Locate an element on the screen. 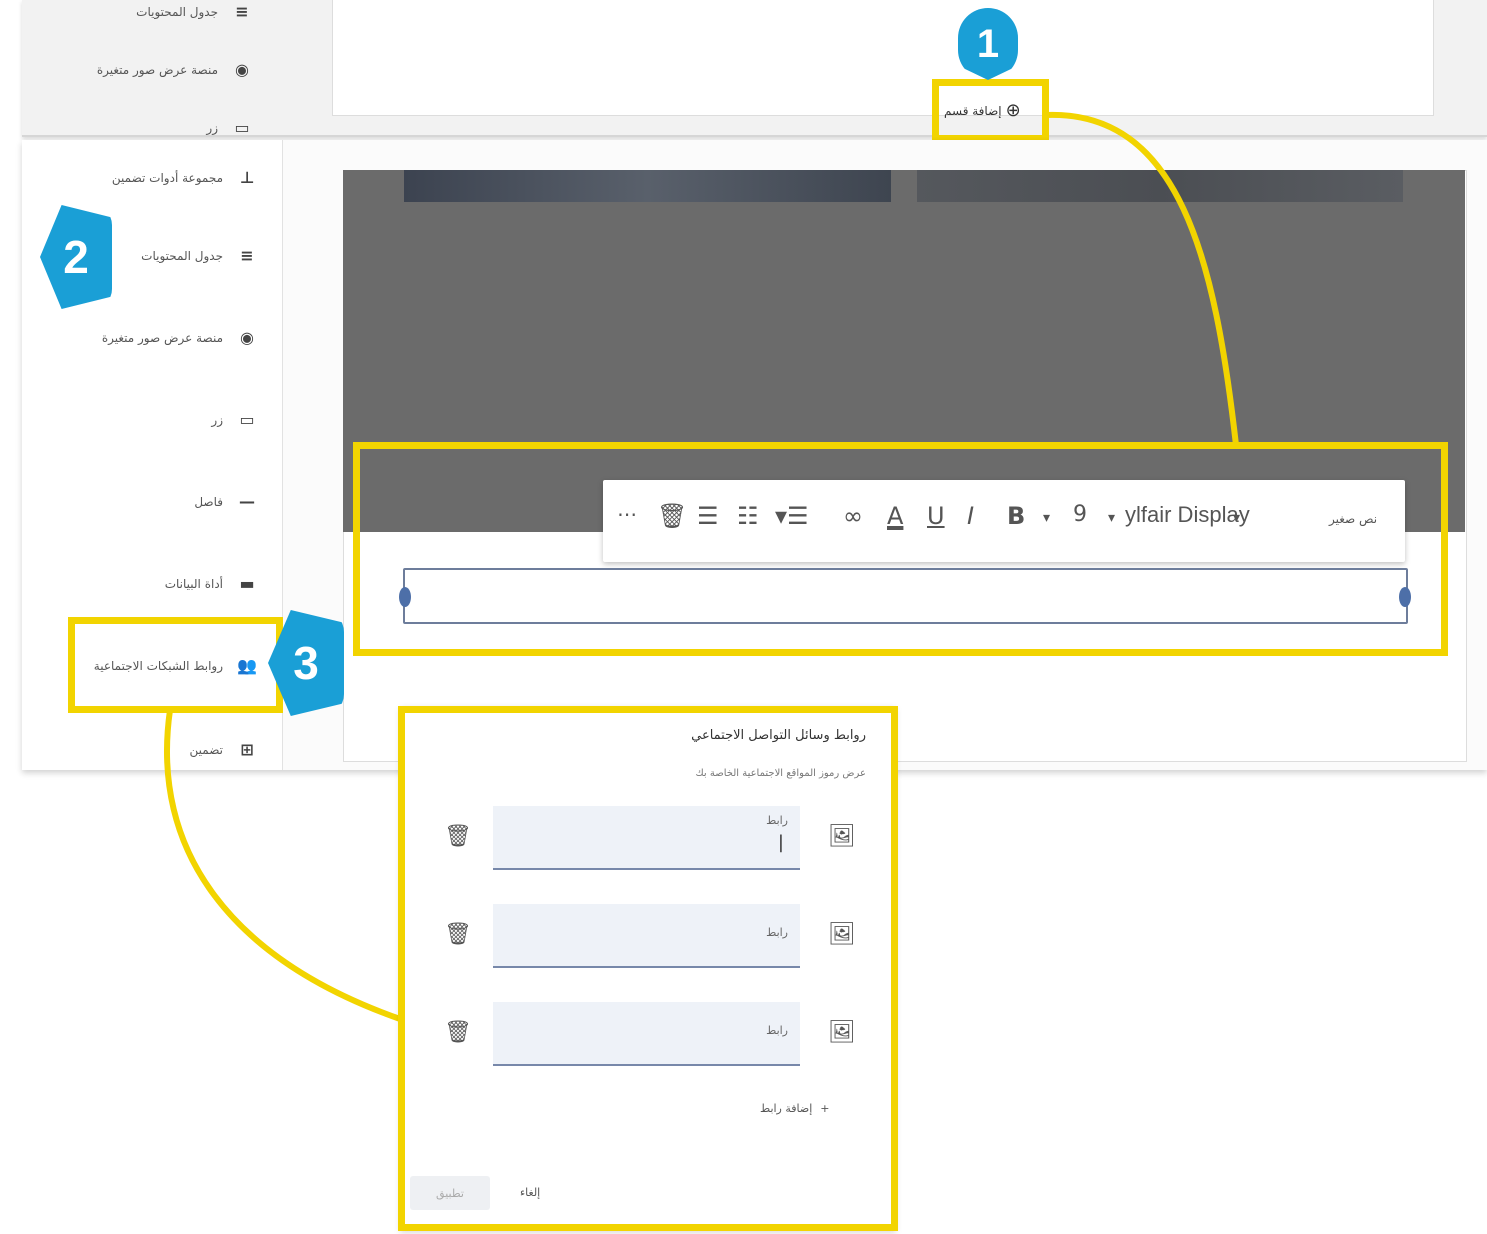 This screenshot has width=1487, height=1234. add-link-button: + إضافة رابط is located at coordinates (795, 1108).